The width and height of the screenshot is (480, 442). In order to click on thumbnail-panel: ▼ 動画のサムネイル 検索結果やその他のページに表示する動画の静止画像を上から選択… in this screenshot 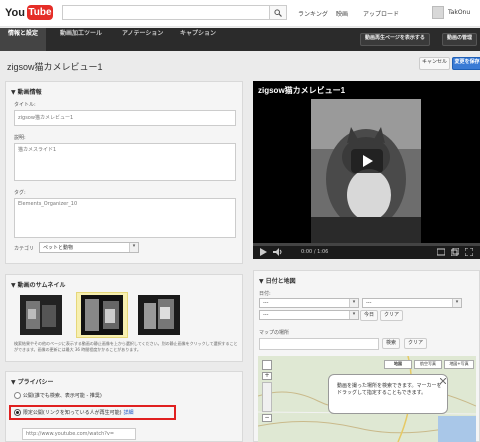, I will do `click(124, 318)`.